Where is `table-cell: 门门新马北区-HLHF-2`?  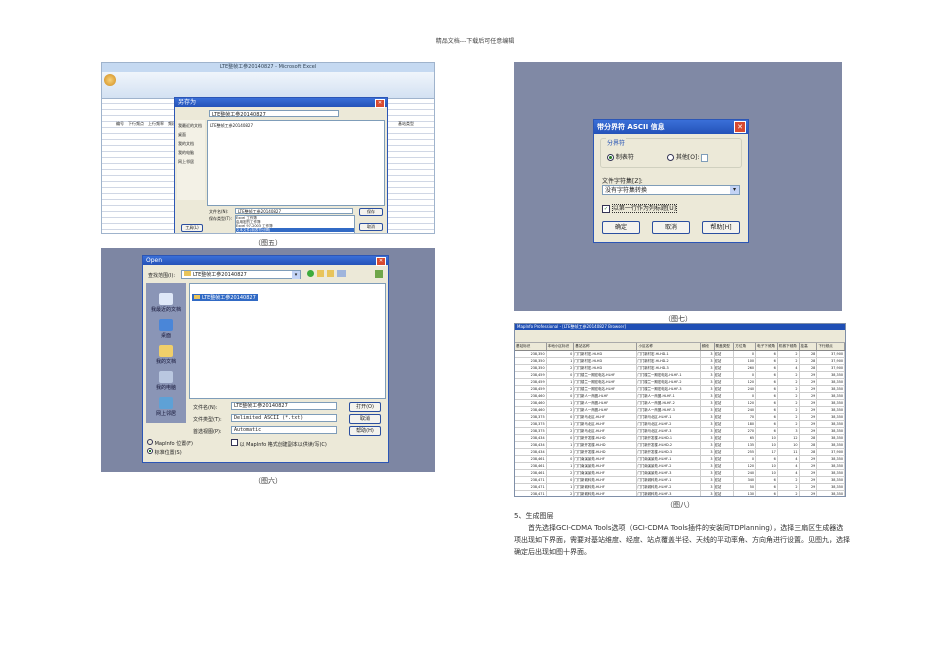
table-cell: 门门新马北区-HLHF-2 is located at coordinates (669, 424).